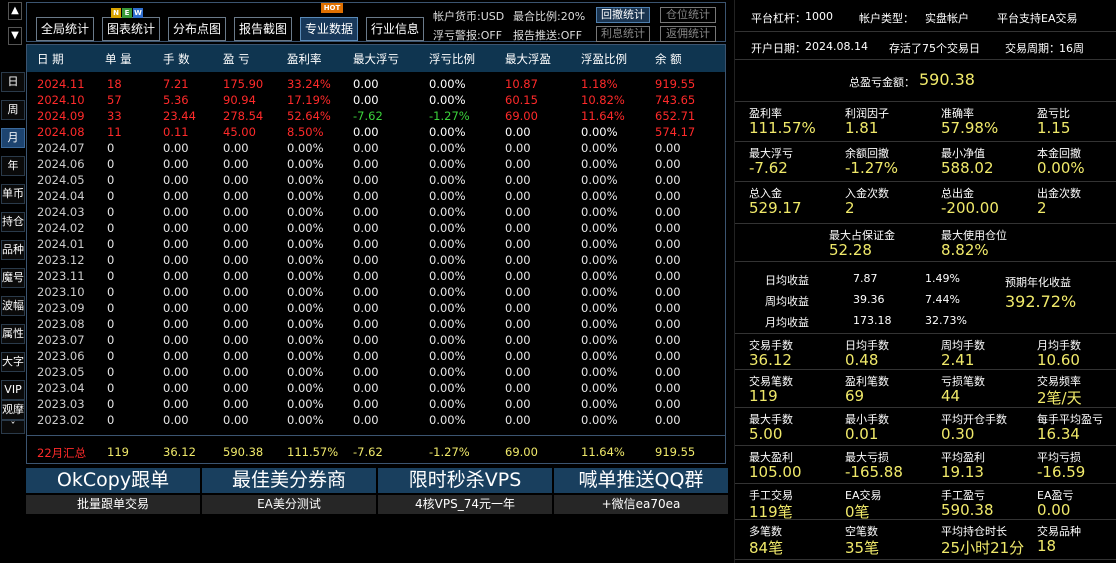 Image resolution: width=1116 pixels, height=563 pixels. I want to click on side-tab-day: 日, so click(13, 82).